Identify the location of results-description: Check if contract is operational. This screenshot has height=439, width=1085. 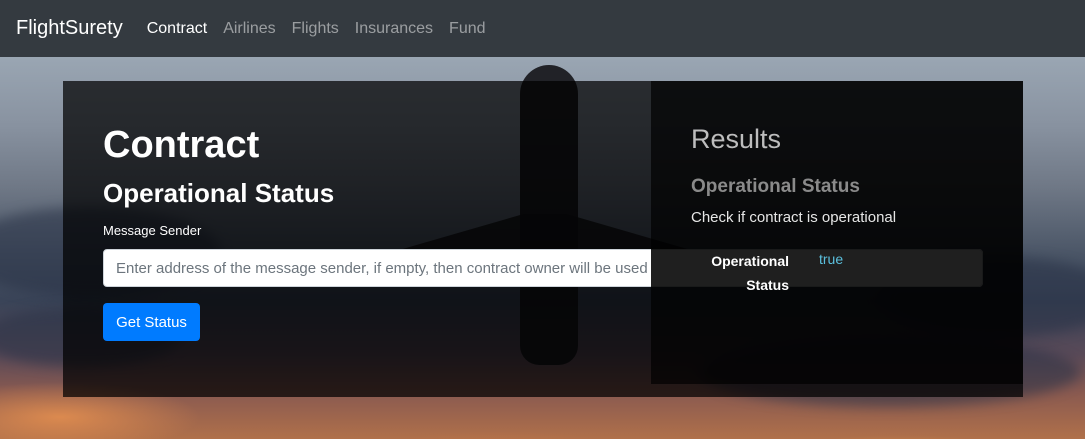
(794, 217).